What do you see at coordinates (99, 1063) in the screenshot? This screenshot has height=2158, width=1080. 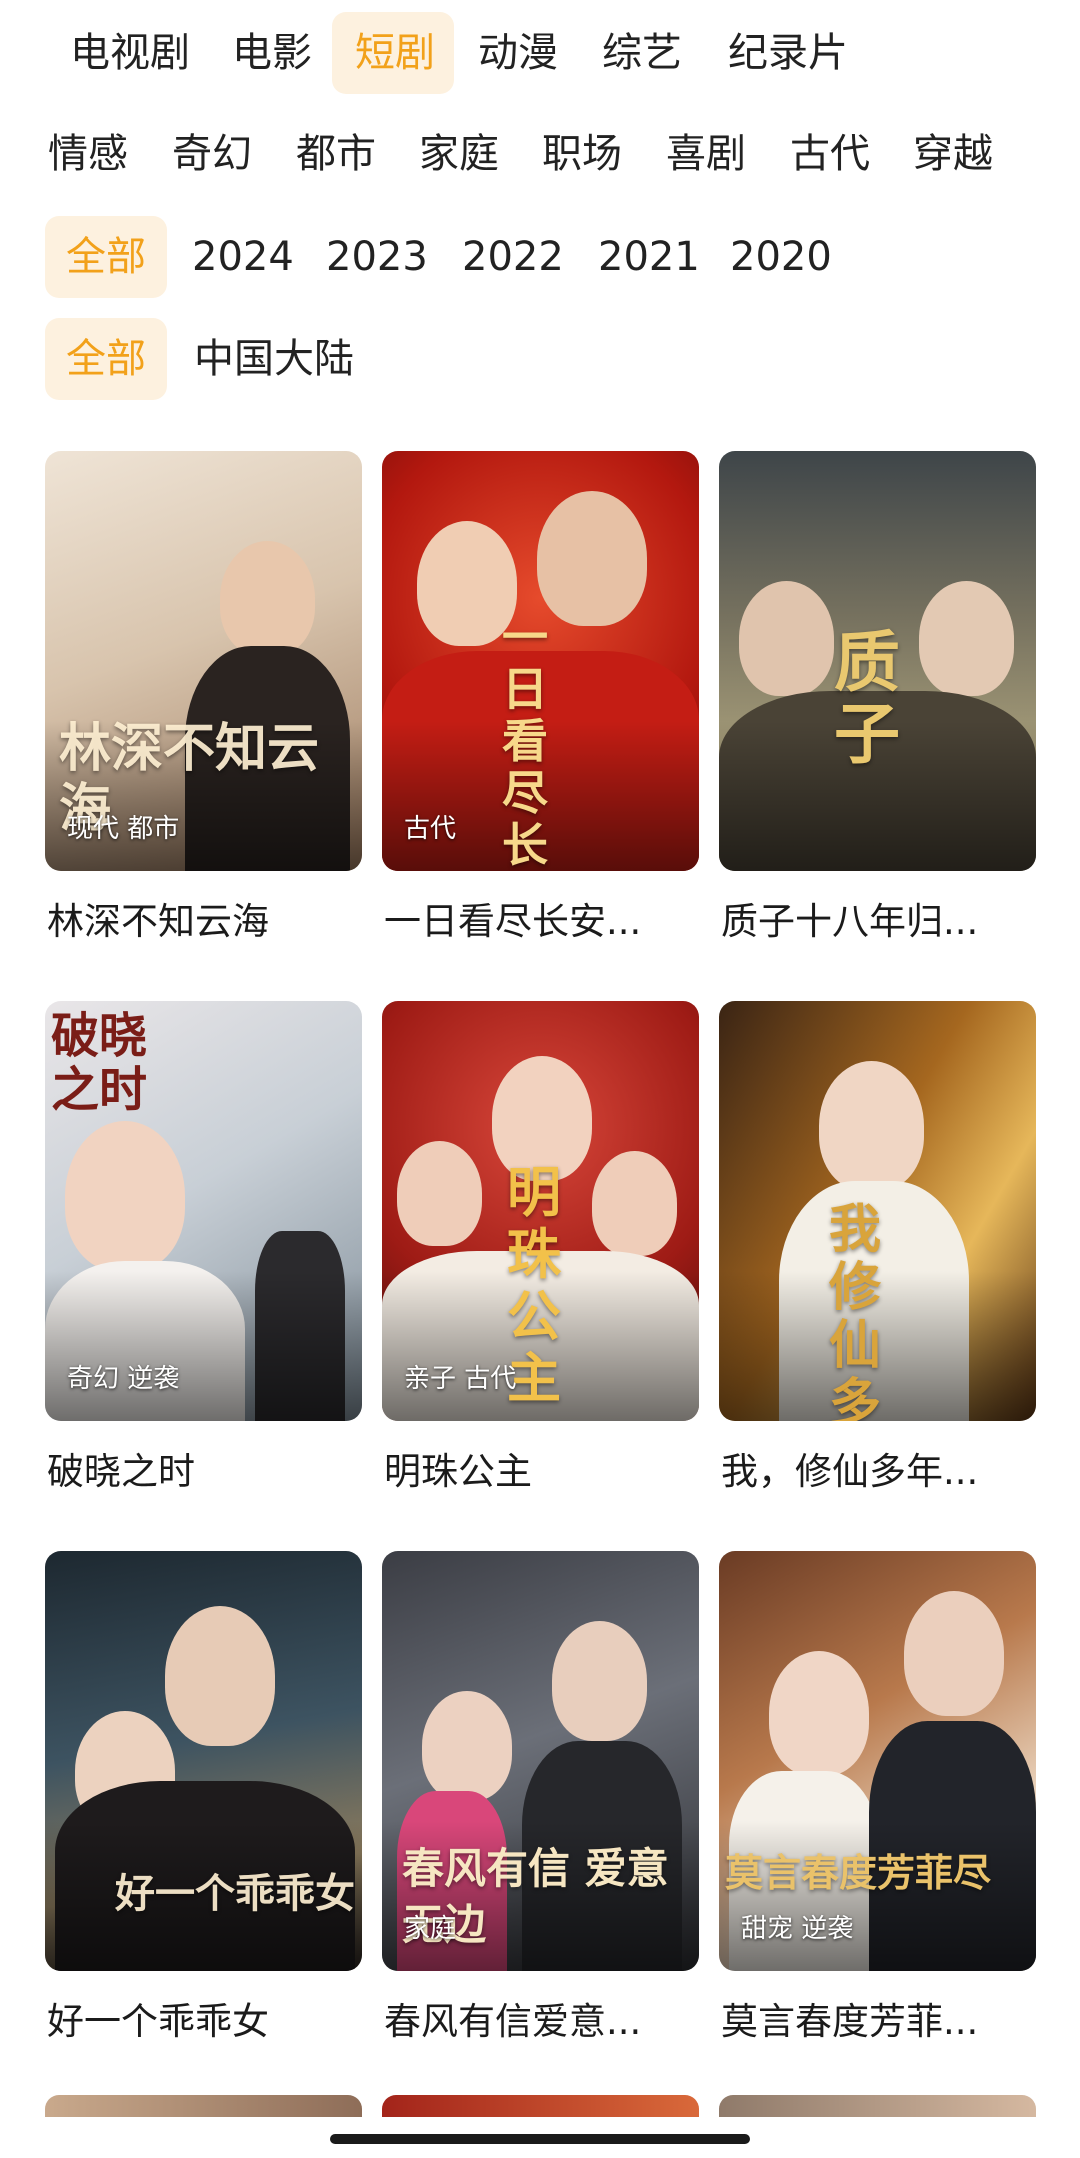 I see `poster-calligraphy: 破晓之时` at bounding box center [99, 1063].